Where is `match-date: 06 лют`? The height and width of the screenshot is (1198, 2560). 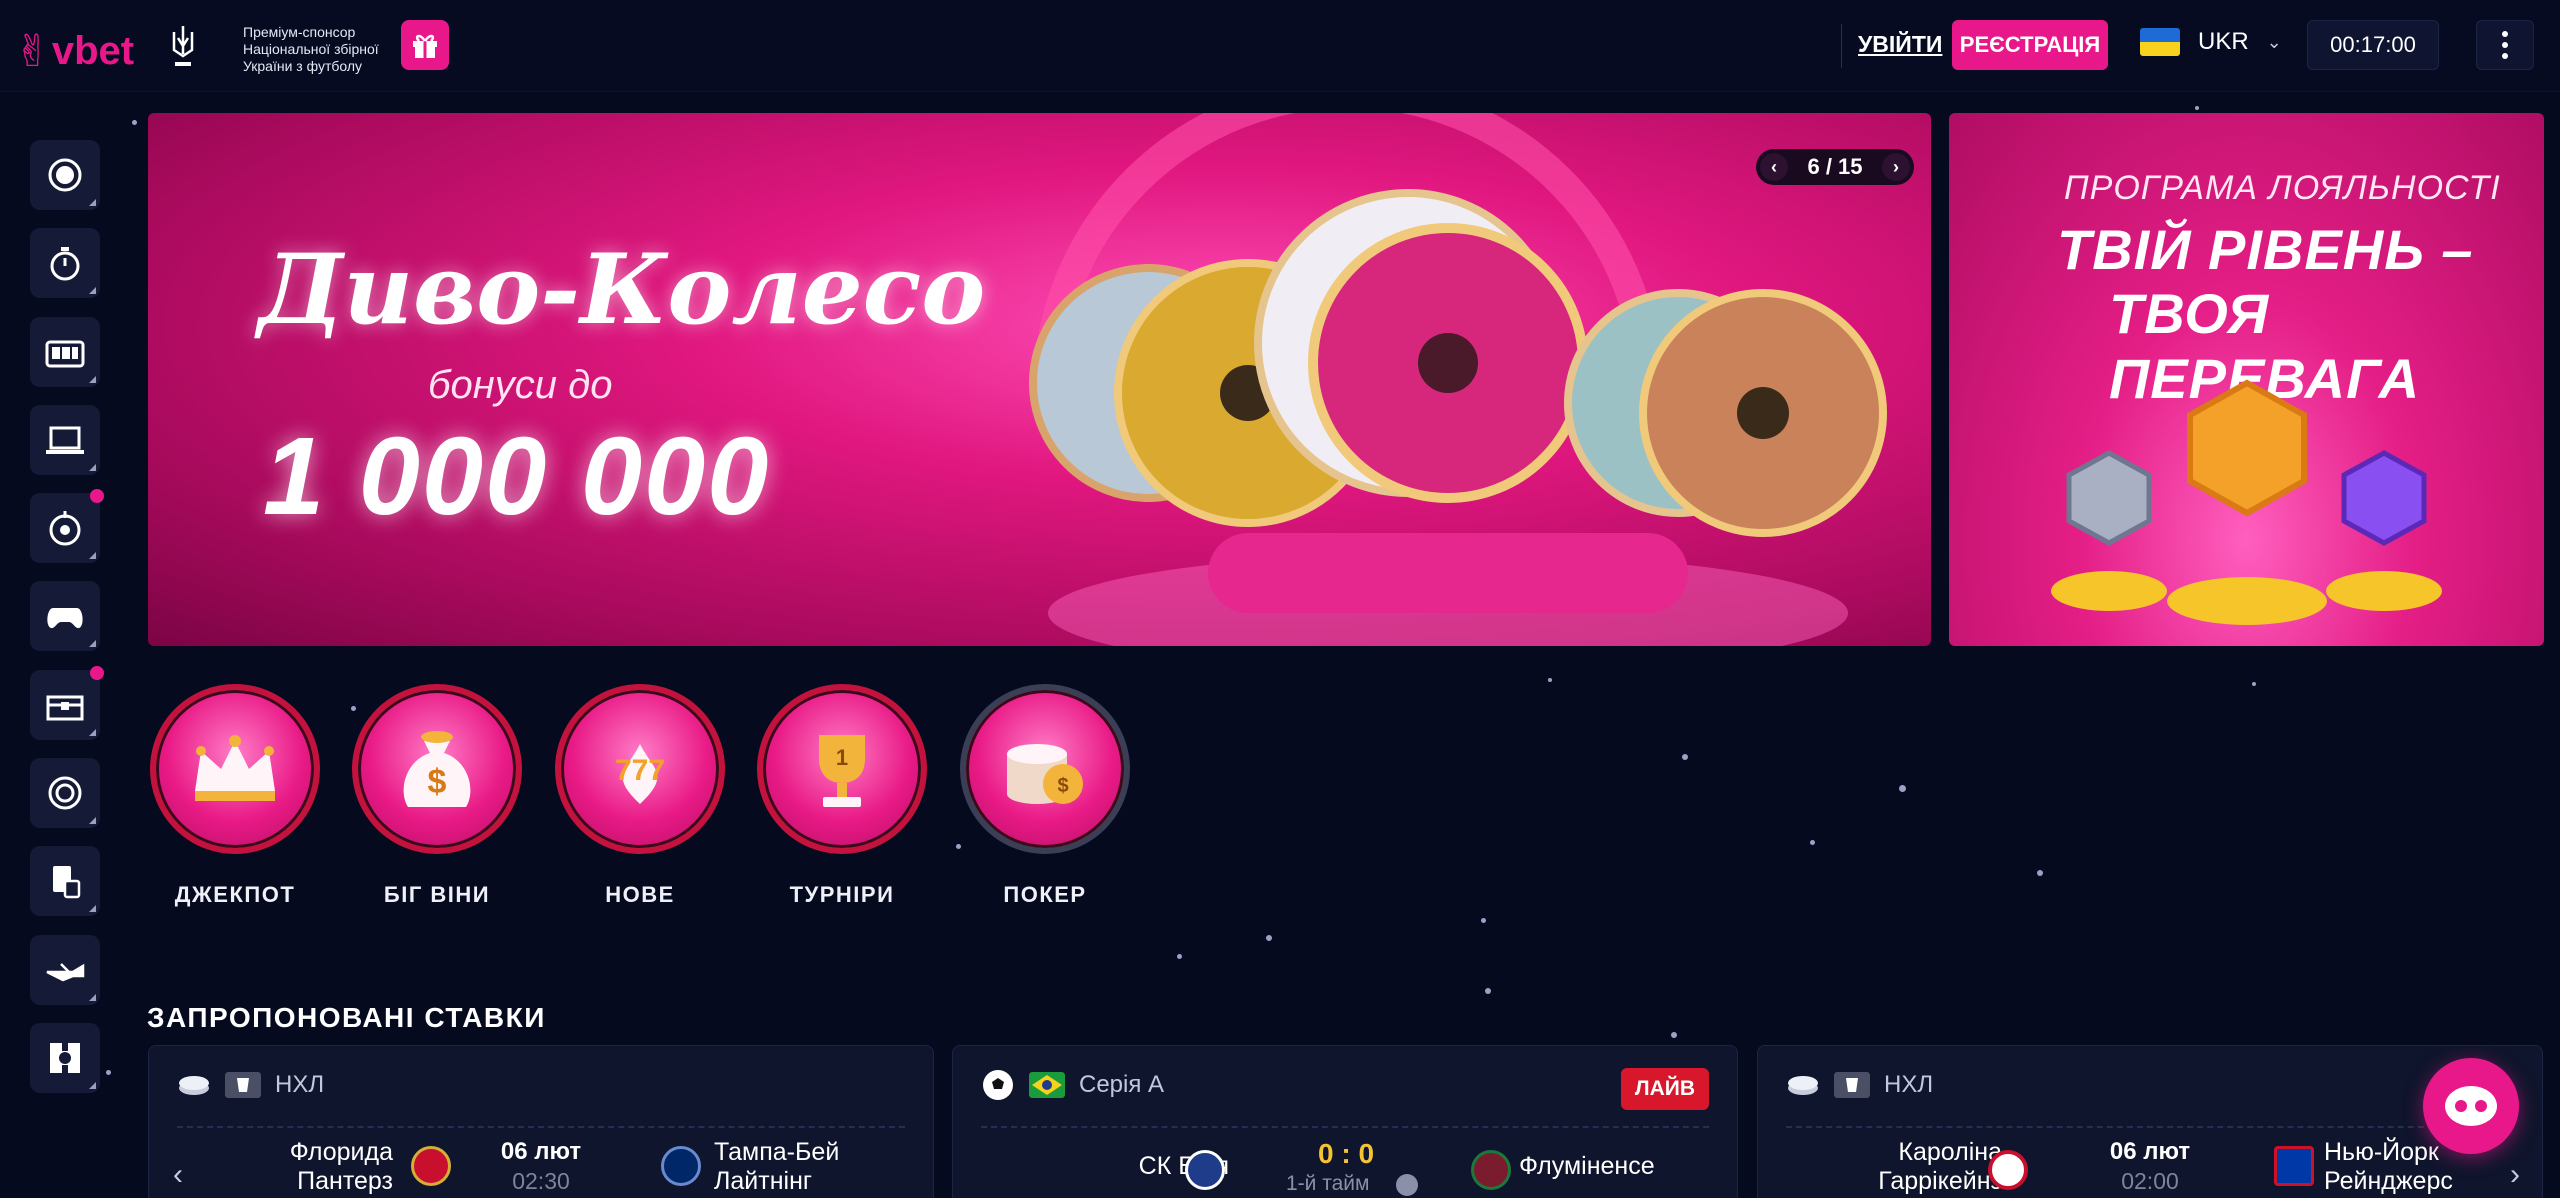 match-date: 06 лют is located at coordinates (541, 1151).